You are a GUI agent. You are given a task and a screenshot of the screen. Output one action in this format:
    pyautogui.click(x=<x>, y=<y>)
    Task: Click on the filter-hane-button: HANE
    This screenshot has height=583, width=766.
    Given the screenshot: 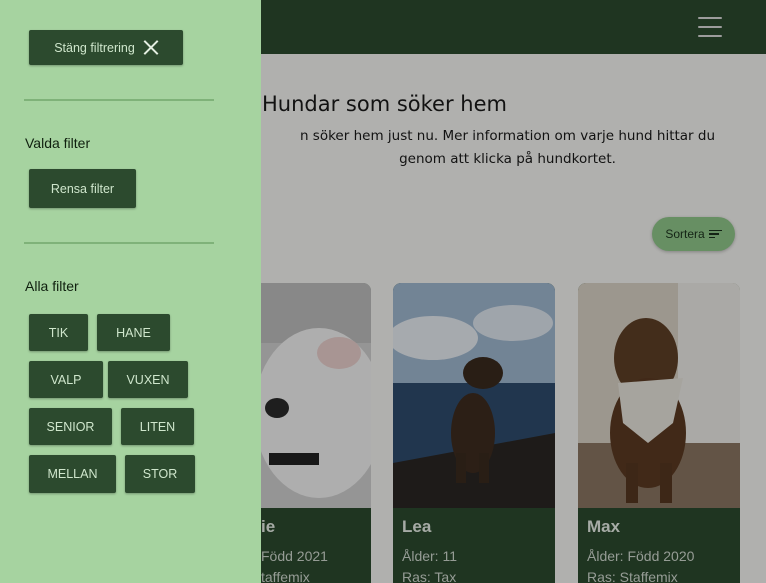 What is the action you would take?
    pyautogui.click(x=133, y=332)
    